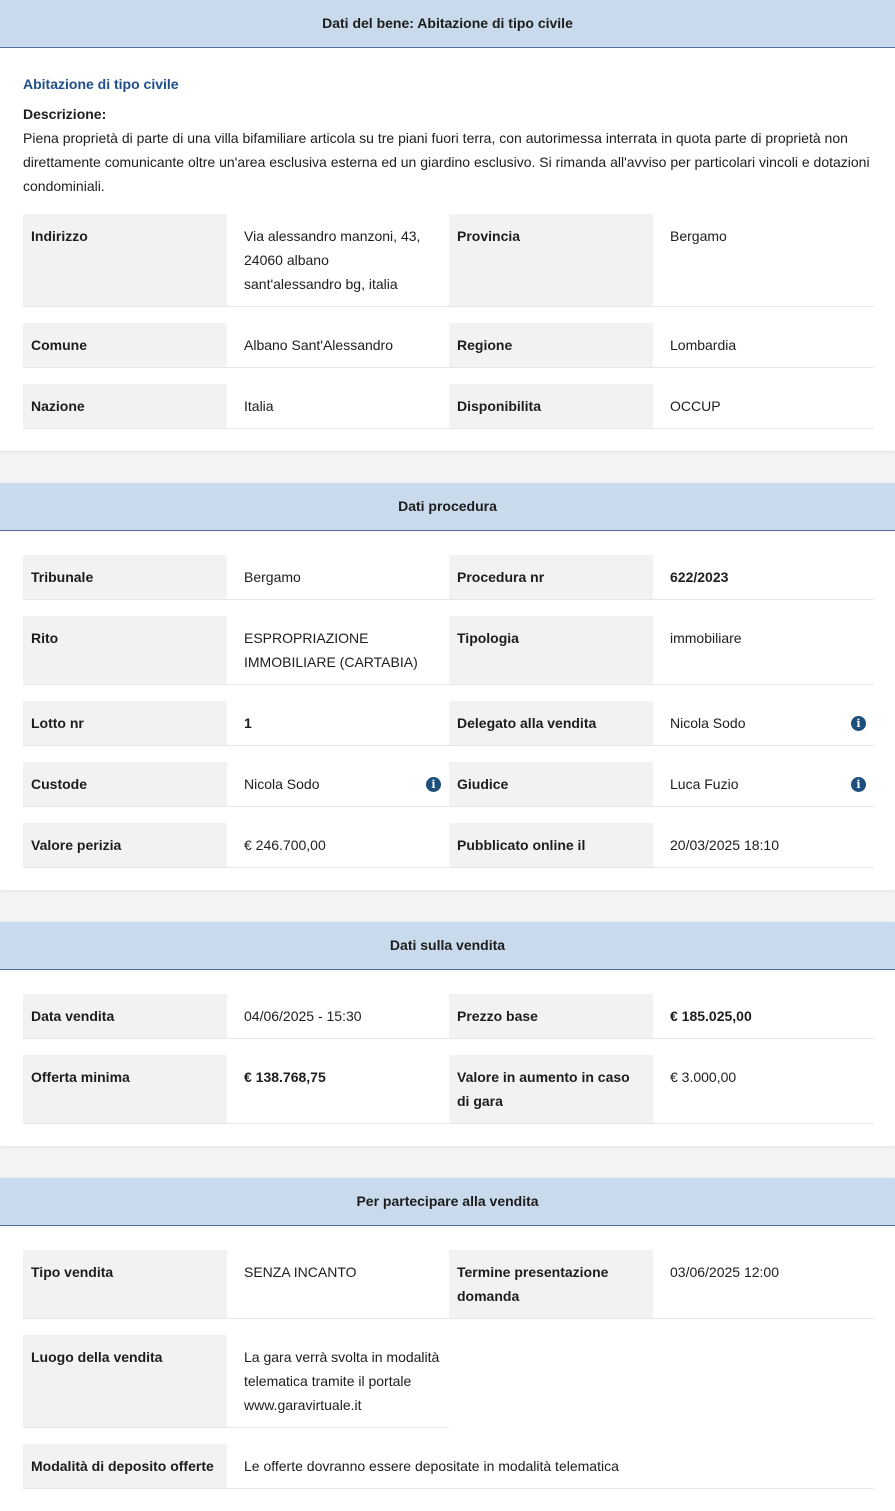 The image size is (895, 1511). Describe the element at coordinates (125, 260) in the screenshot. I see `label-indirizzo: Indirizzo` at that location.